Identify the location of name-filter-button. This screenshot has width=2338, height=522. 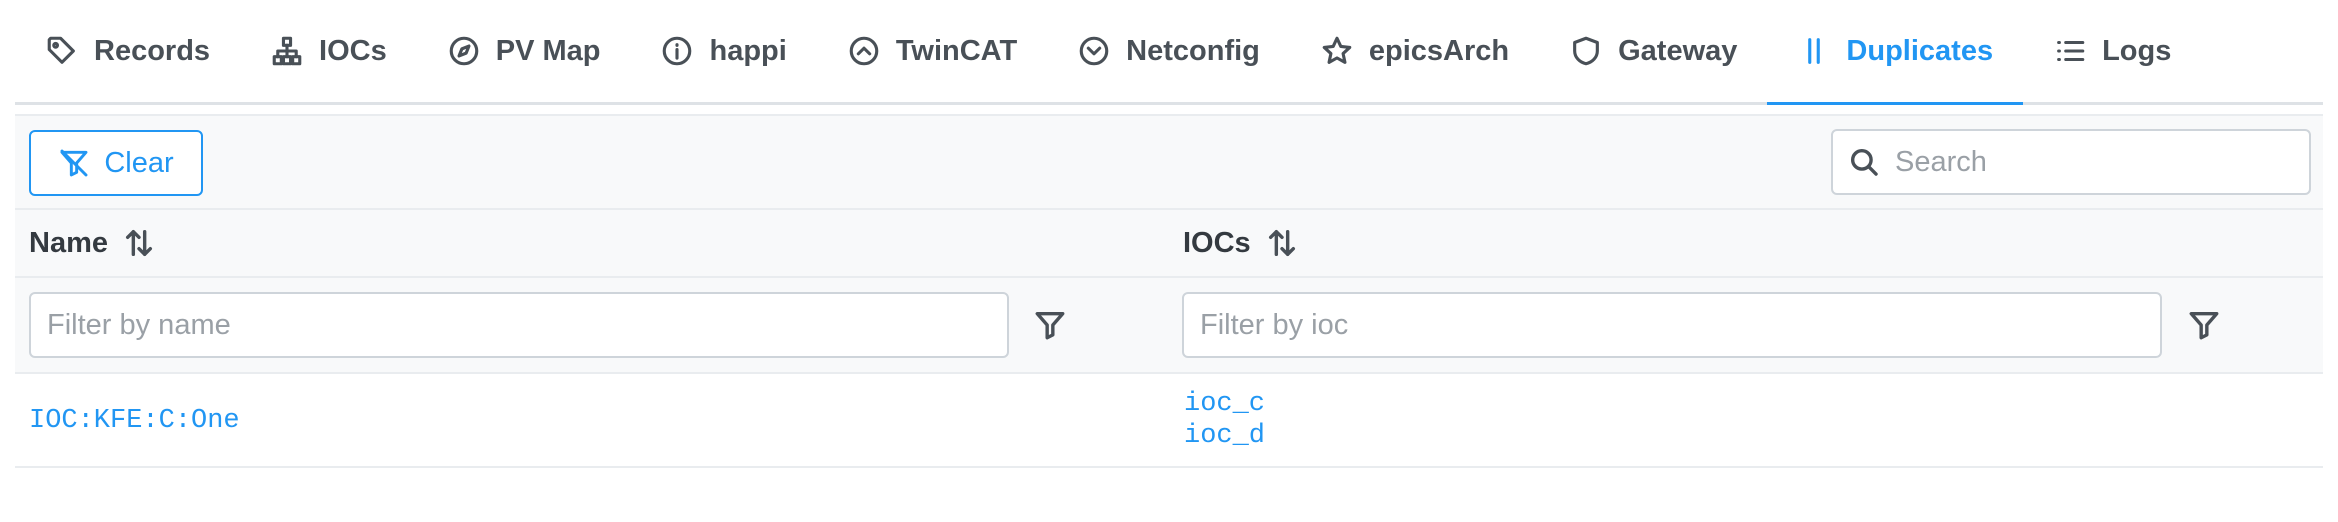
(1050, 325).